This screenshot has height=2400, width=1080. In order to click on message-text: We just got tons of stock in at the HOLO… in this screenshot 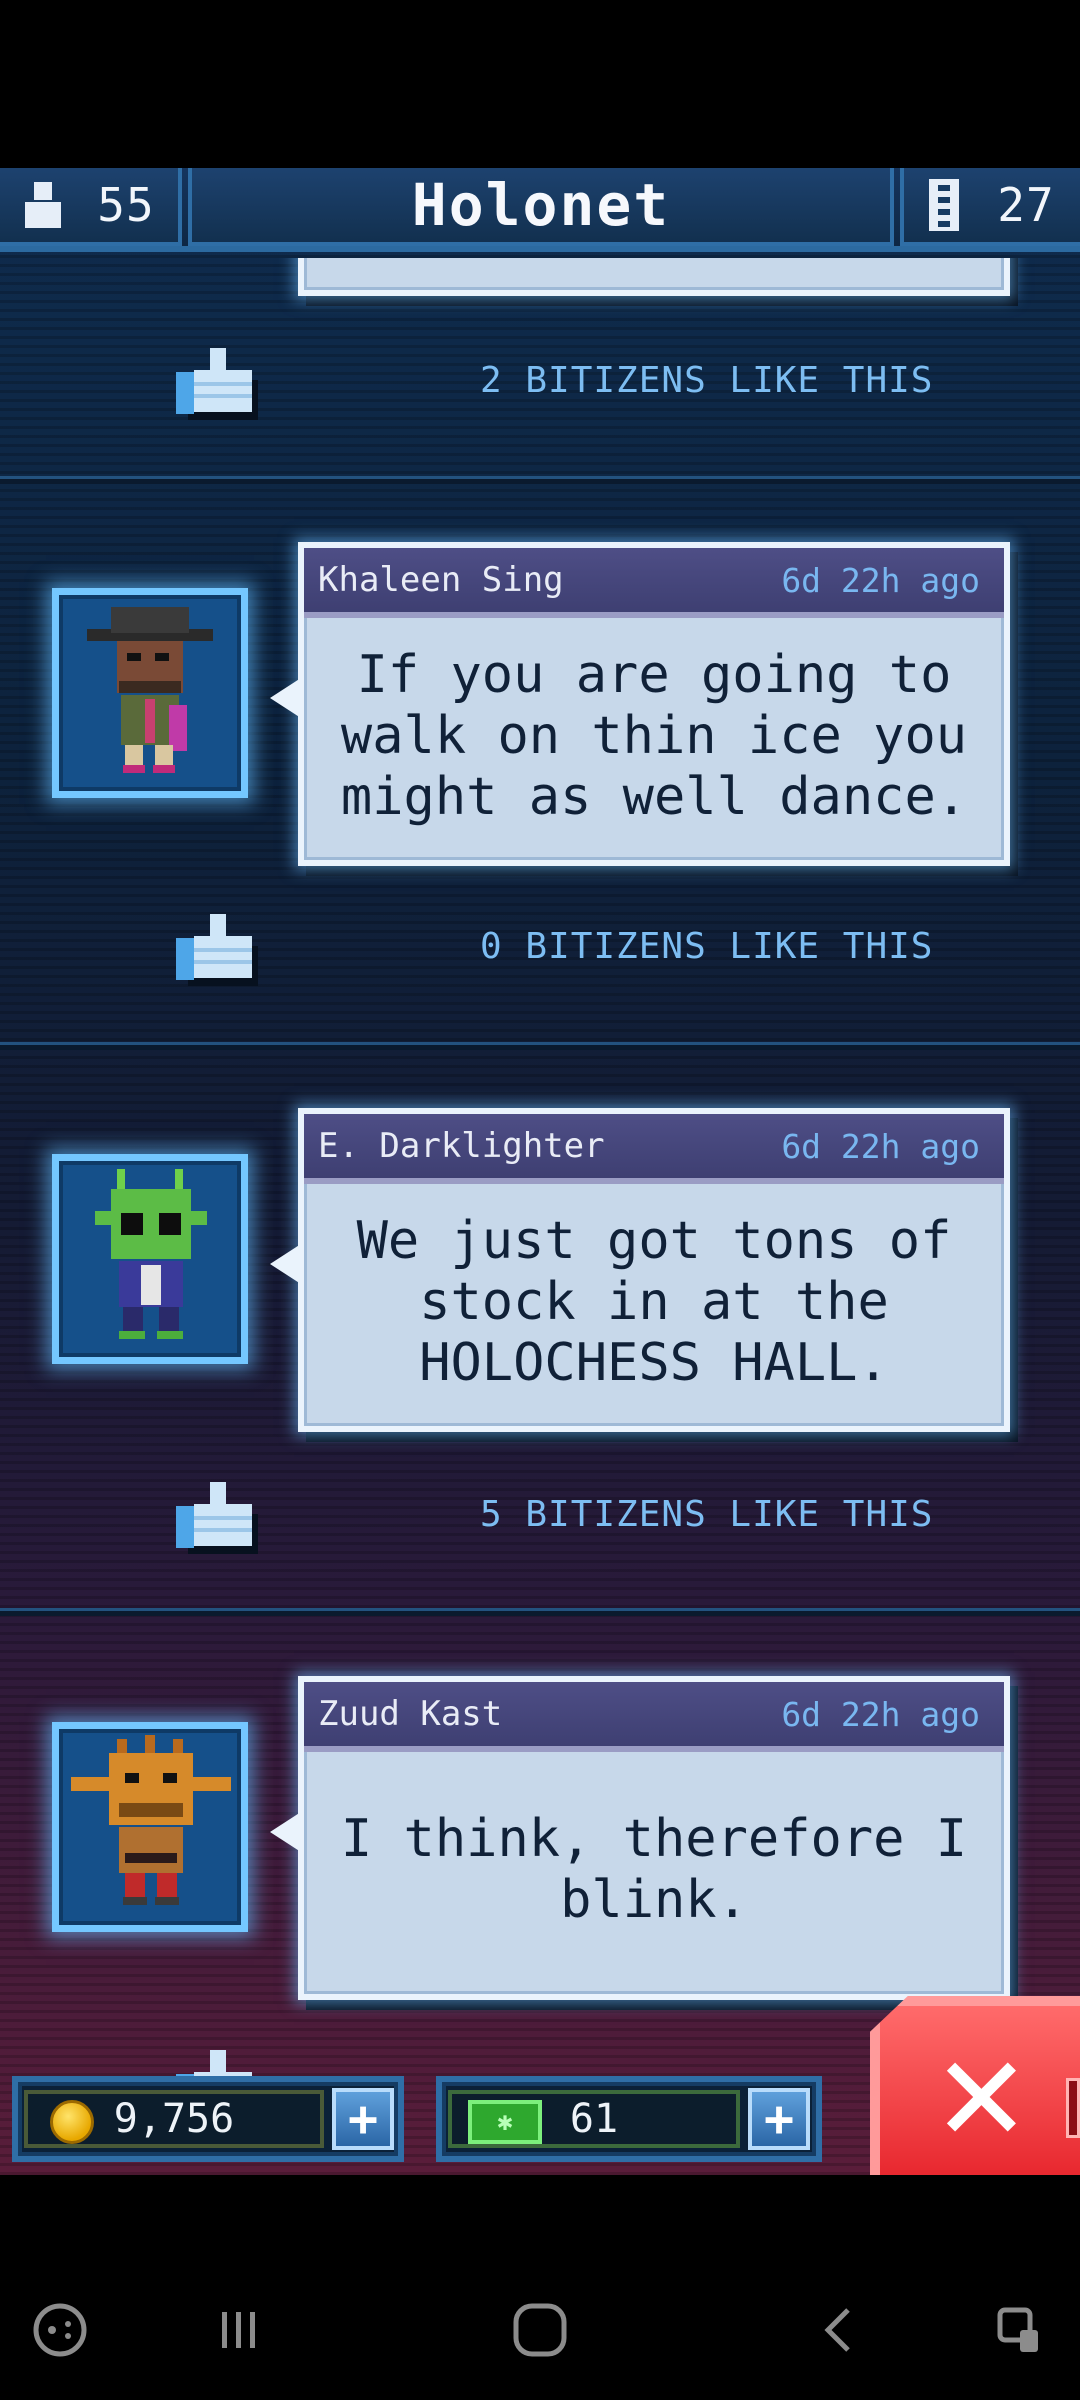, I will do `click(654, 1301)`.